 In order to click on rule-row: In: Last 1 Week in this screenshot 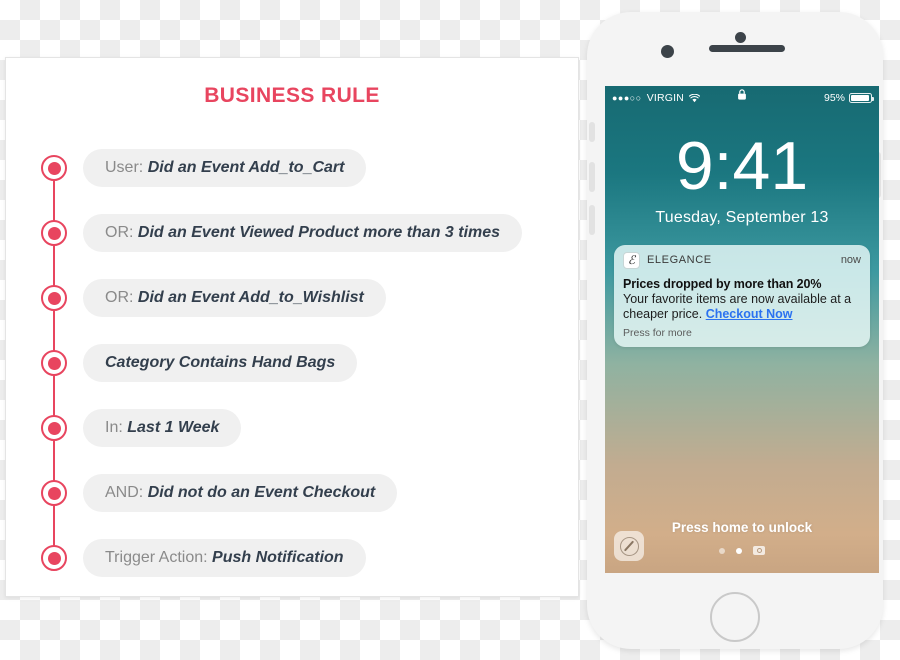, I will do `click(292, 428)`.